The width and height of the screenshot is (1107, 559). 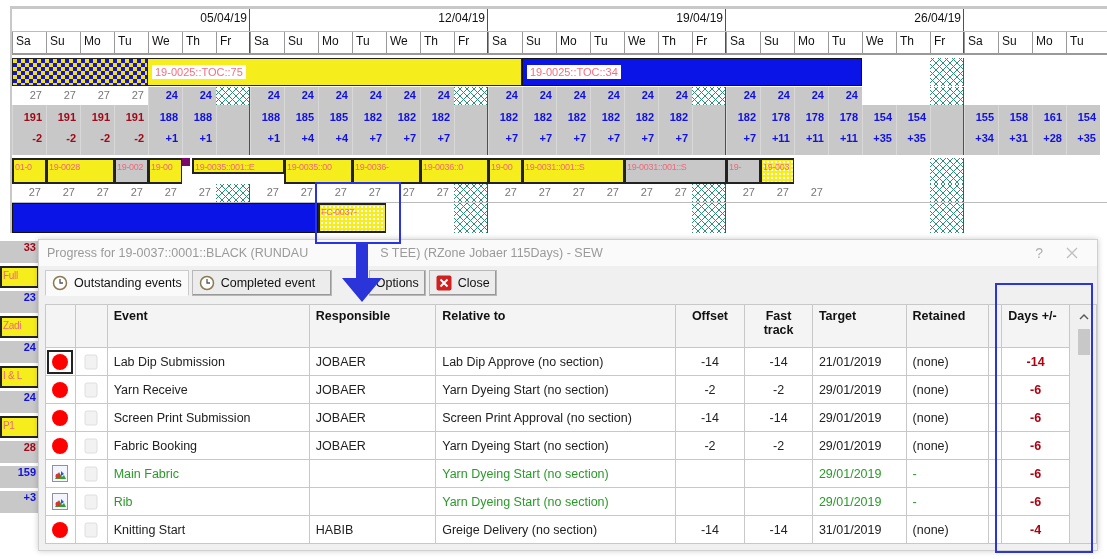 What do you see at coordinates (574, 72) in the screenshot?
I see `bar-label: 19-0025::TOC::34` at bounding box center [574, 72].